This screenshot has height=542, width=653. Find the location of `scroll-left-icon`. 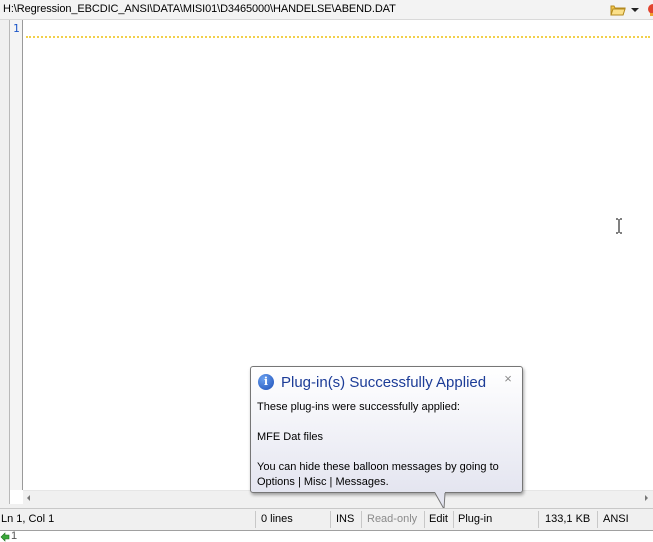

scroll-left-icon is located at coordinates (28, 498).